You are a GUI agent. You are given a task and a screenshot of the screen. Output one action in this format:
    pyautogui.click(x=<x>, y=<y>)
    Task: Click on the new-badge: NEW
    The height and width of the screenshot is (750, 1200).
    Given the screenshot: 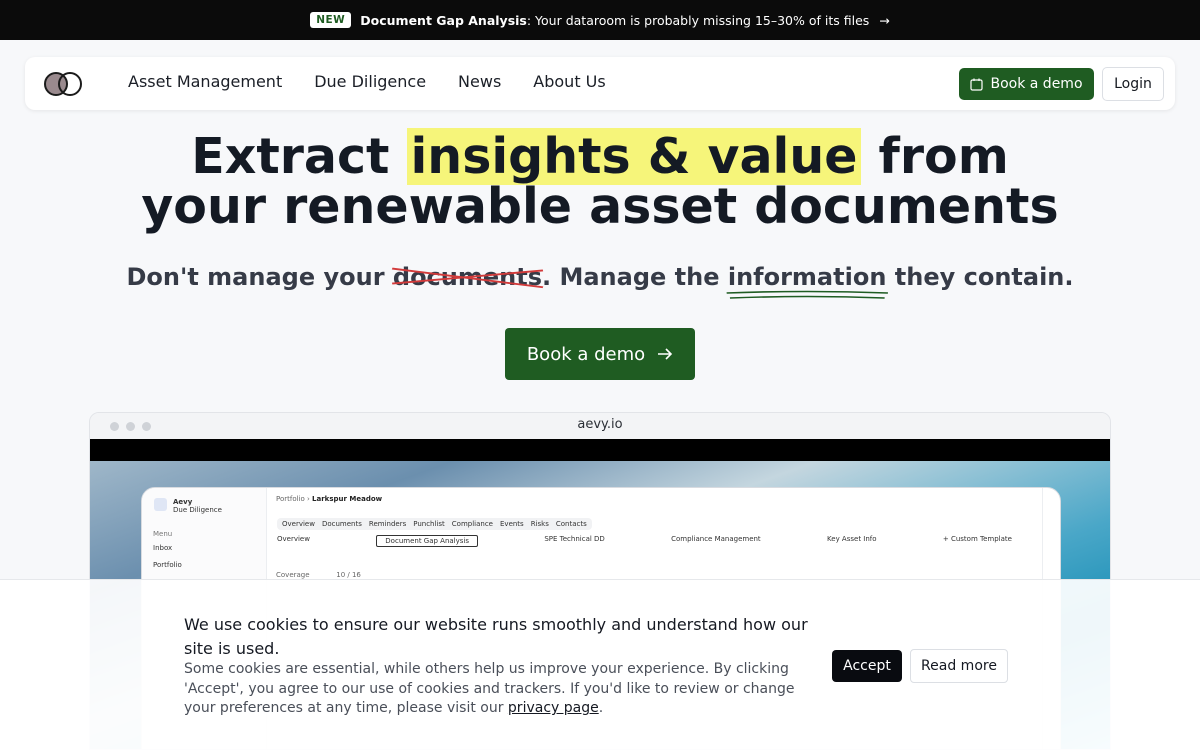 What is the action you would take?
    pyautogui.click(x=331, y=20)
    